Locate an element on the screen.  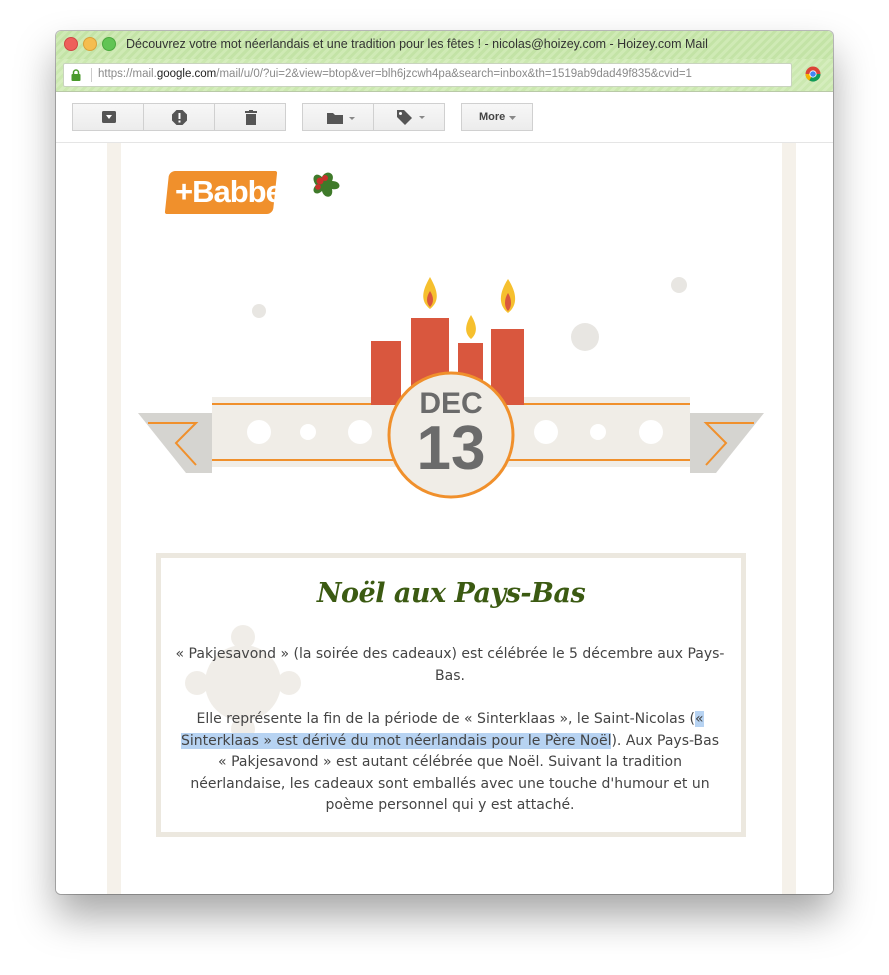
right-border-stripe is located at coordinates (789, 518).